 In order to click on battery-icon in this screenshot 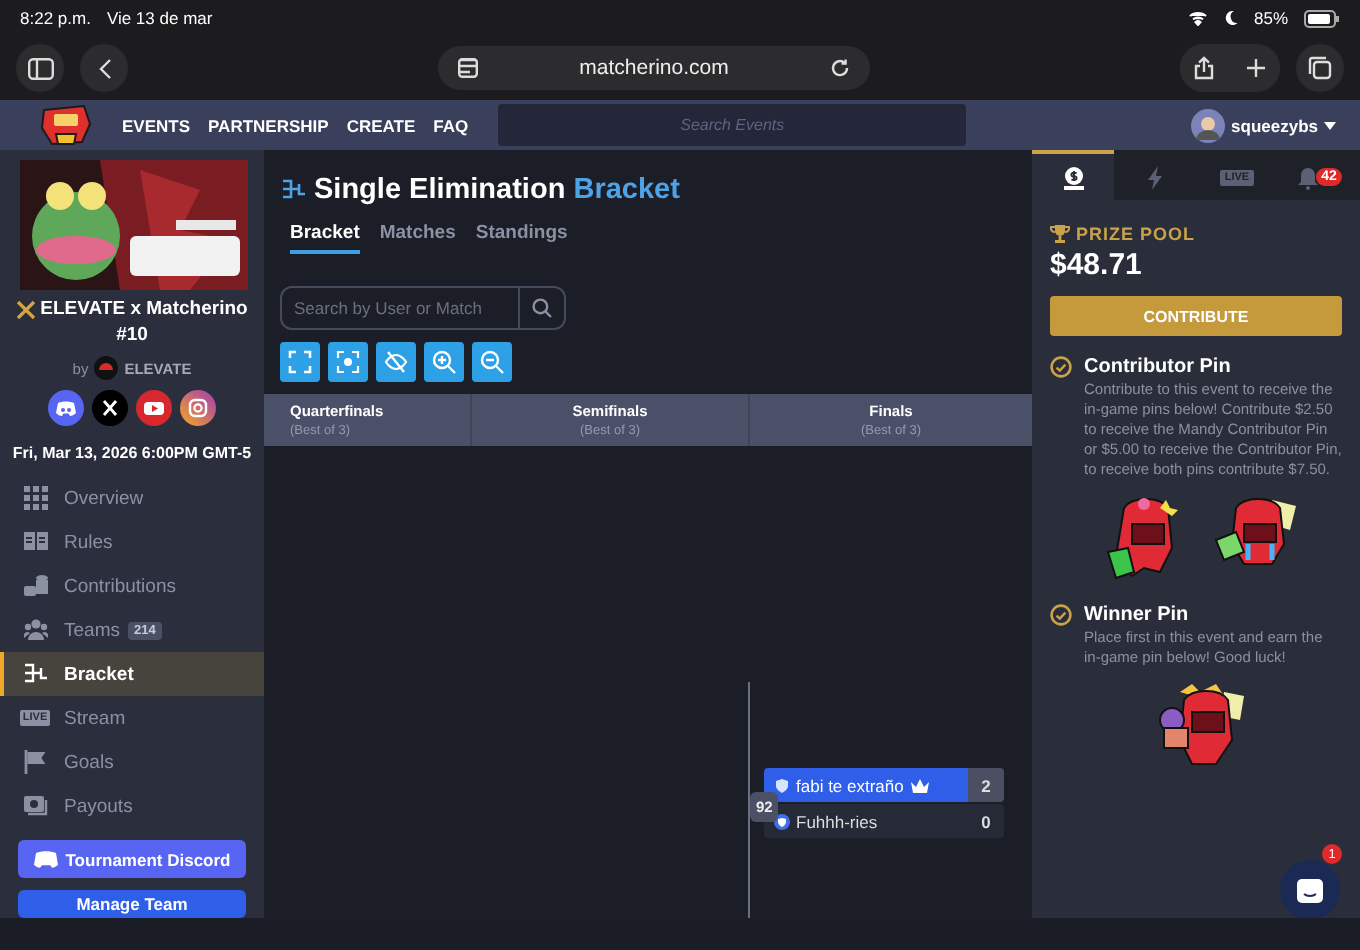, I will do `click(1322, 18)`.